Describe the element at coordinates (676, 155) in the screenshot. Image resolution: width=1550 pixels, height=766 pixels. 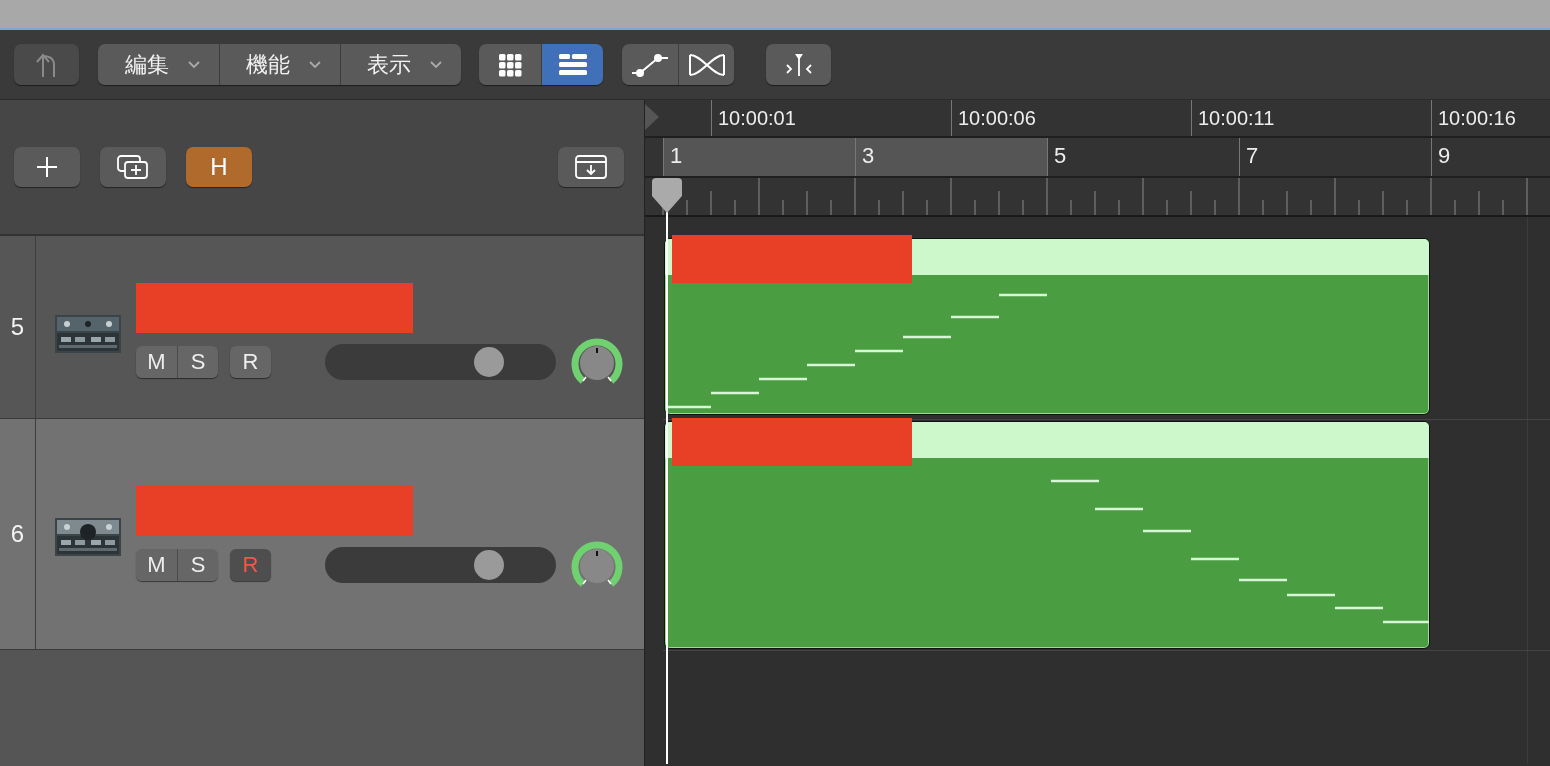
I see `bar-number: 1` at that location.